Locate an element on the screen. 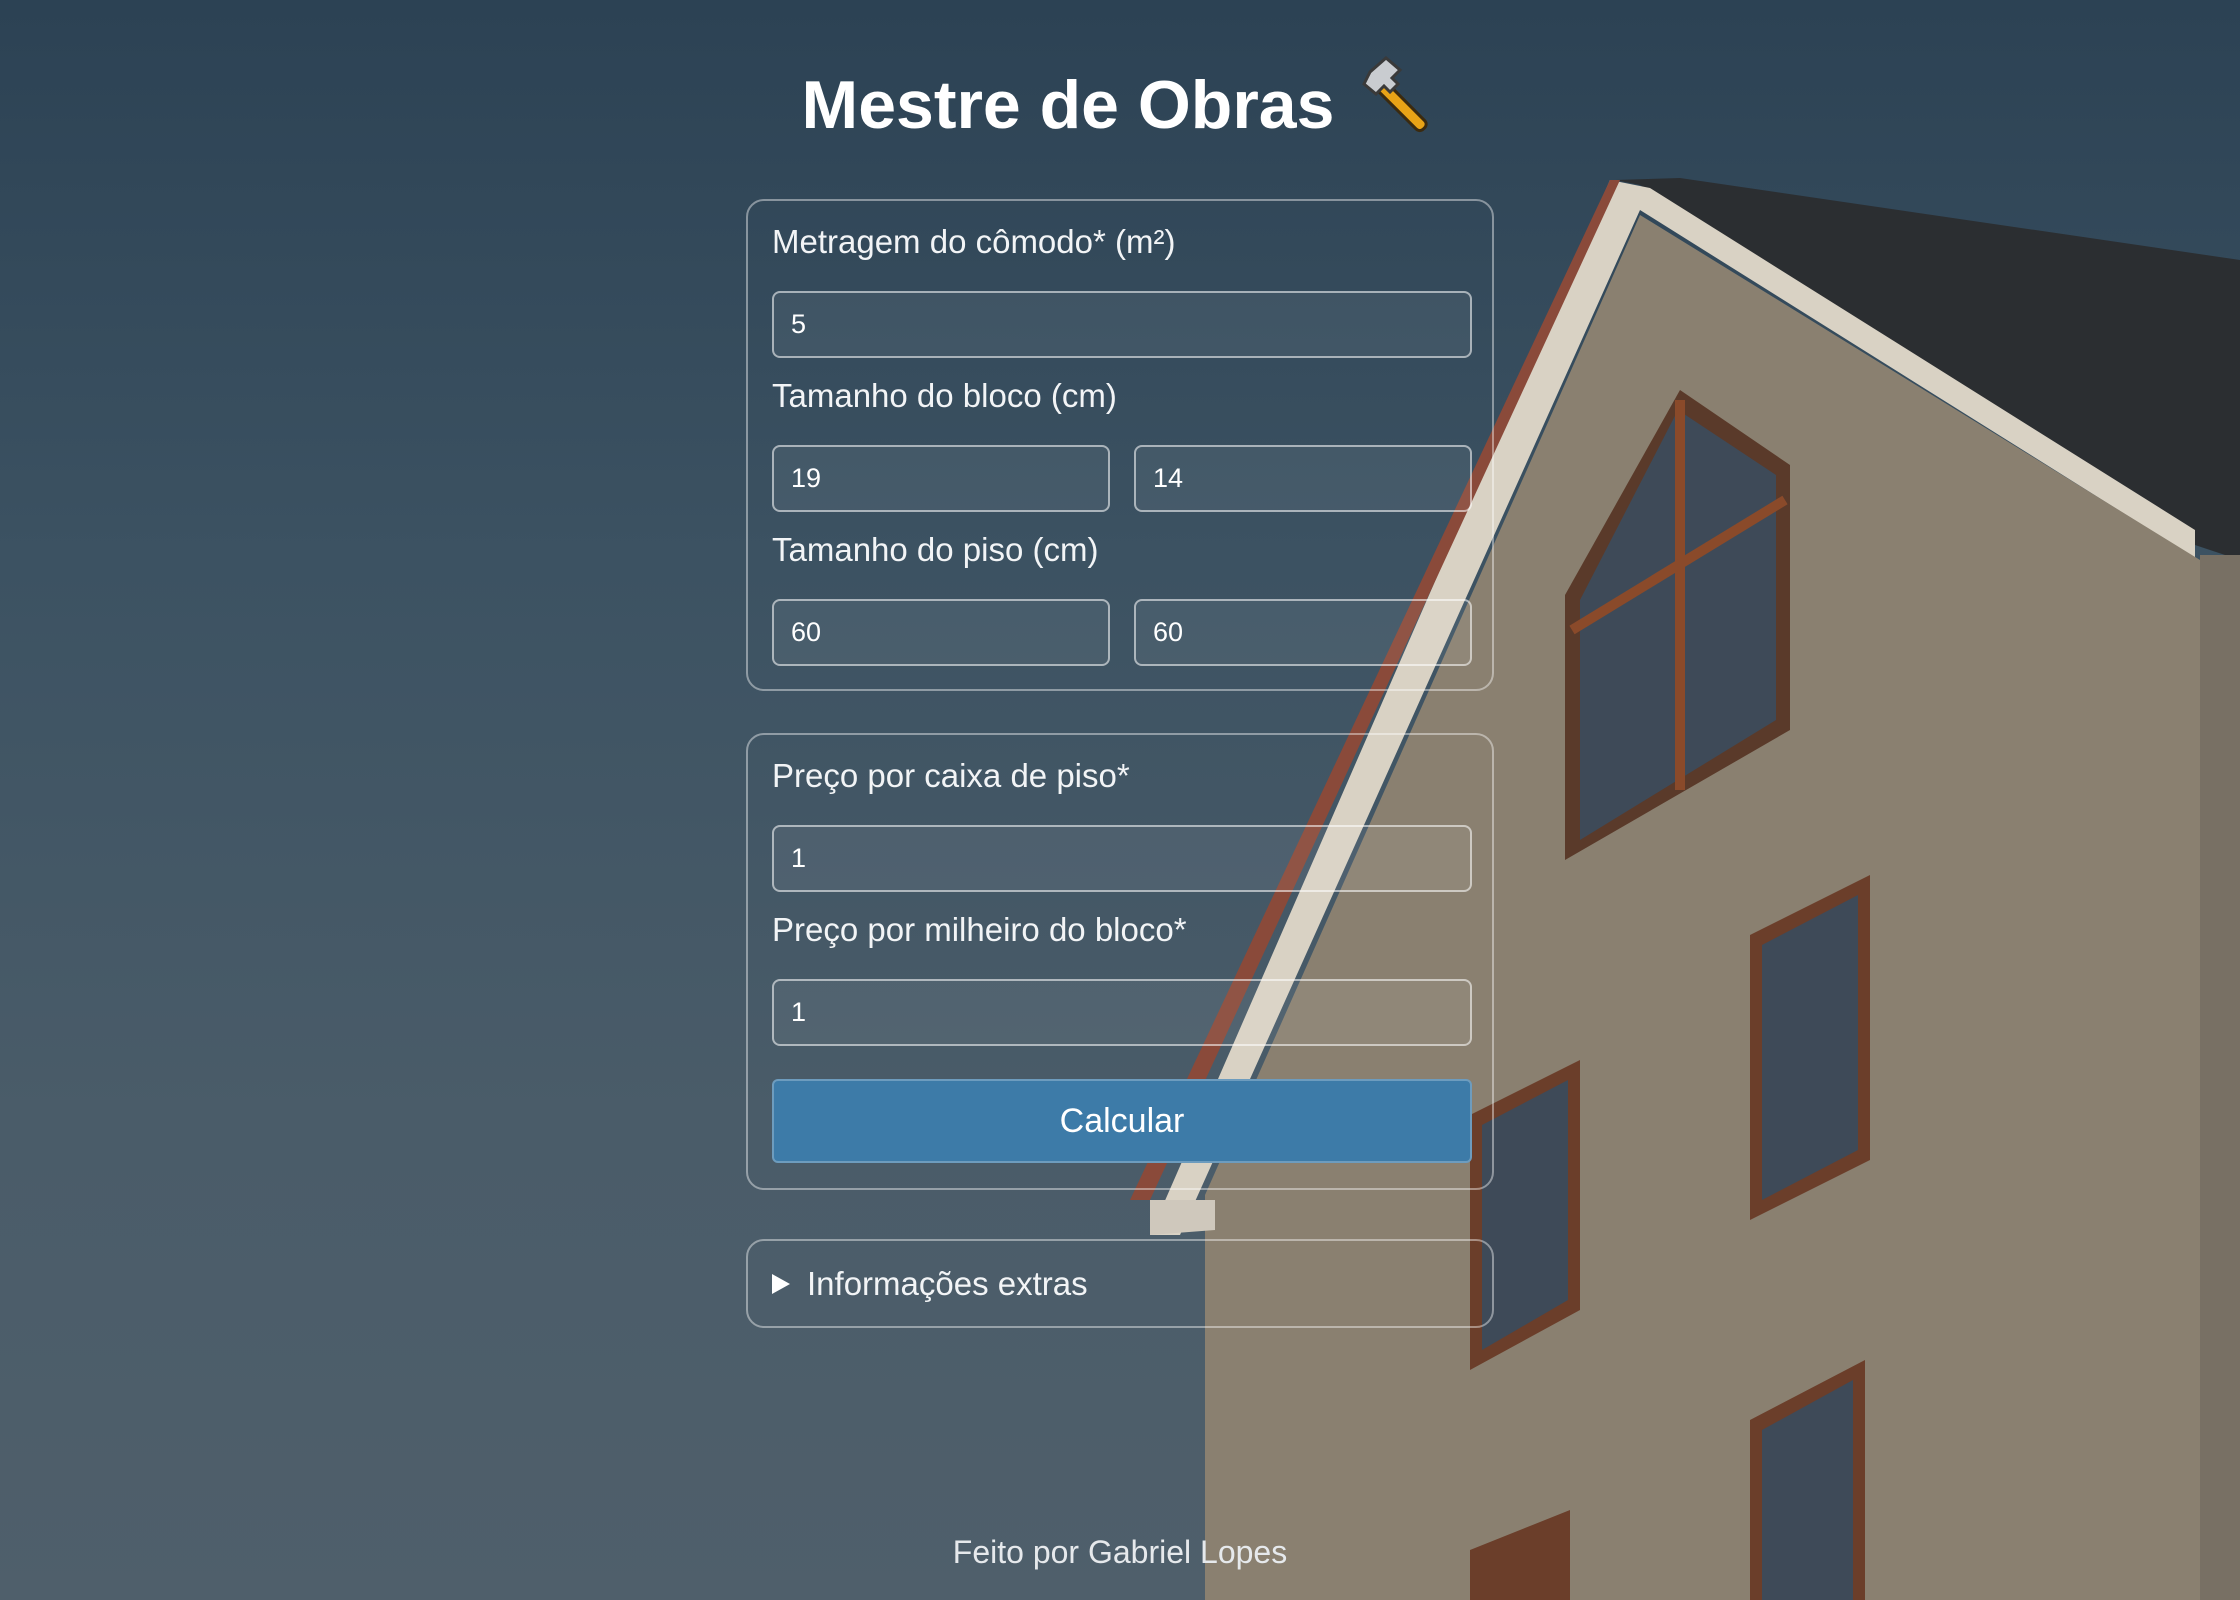  calculate-button: Calcular is located at coordinates (1122, 1121).